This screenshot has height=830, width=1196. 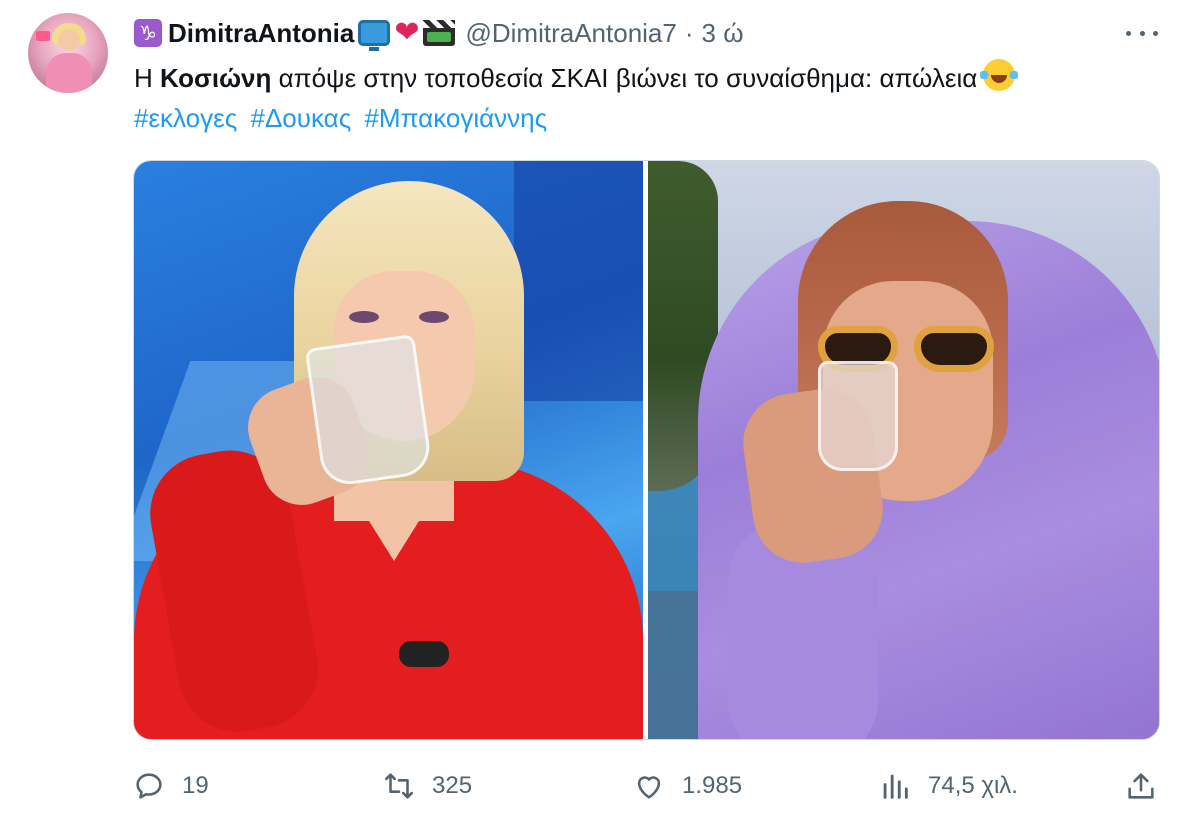 What do you see at coordinates (712, 785) in the screenshot?
I see `like-count: 1.985` at bounding box center [712, 785].